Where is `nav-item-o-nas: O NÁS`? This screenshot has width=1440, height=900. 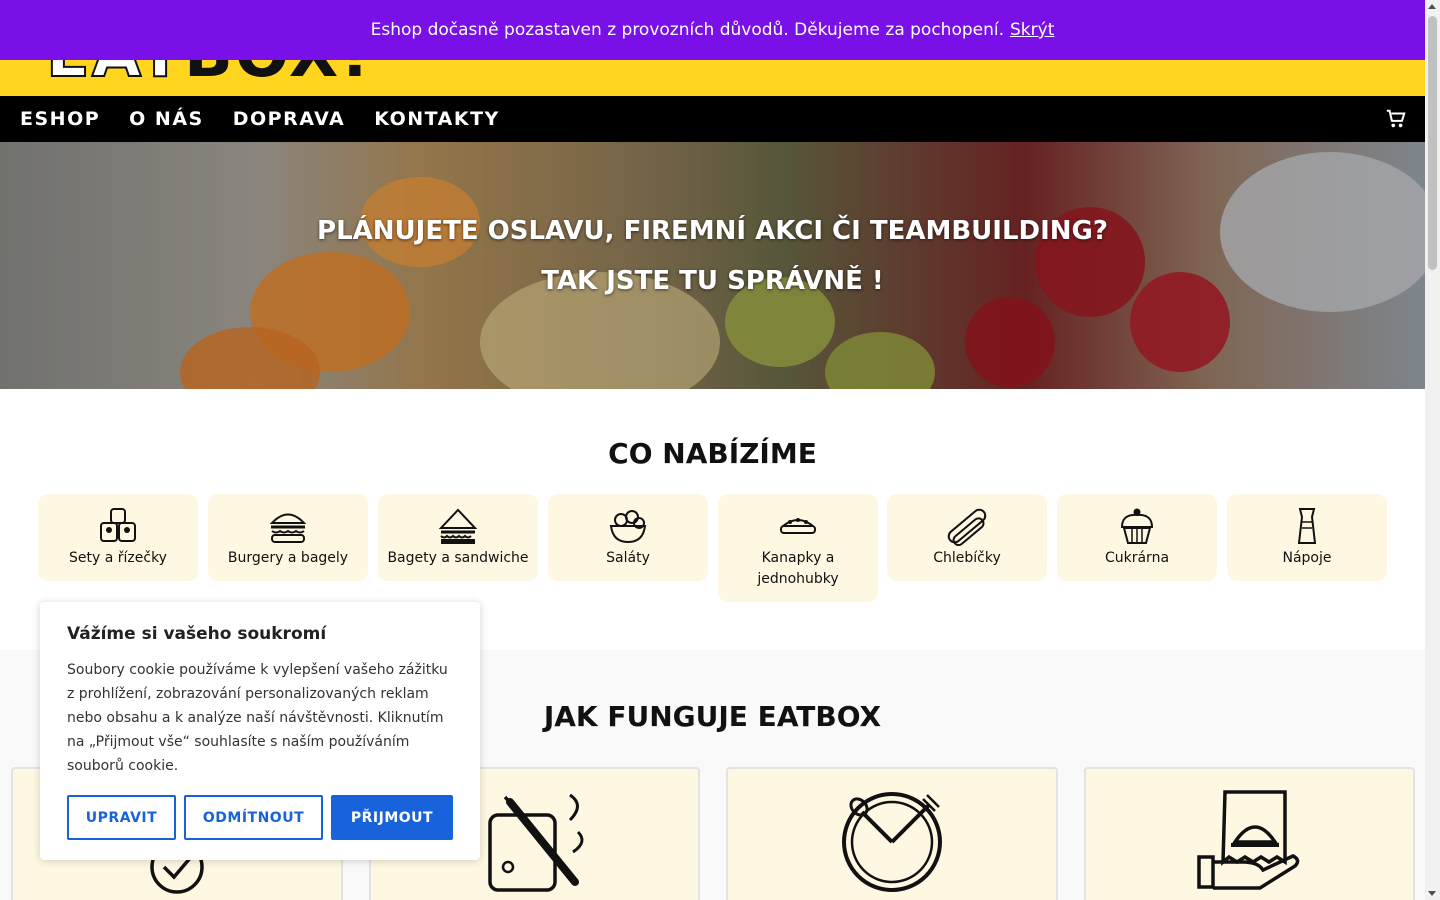
nav-item-o-nas: O NÁS is located at coordinates (166, 119).